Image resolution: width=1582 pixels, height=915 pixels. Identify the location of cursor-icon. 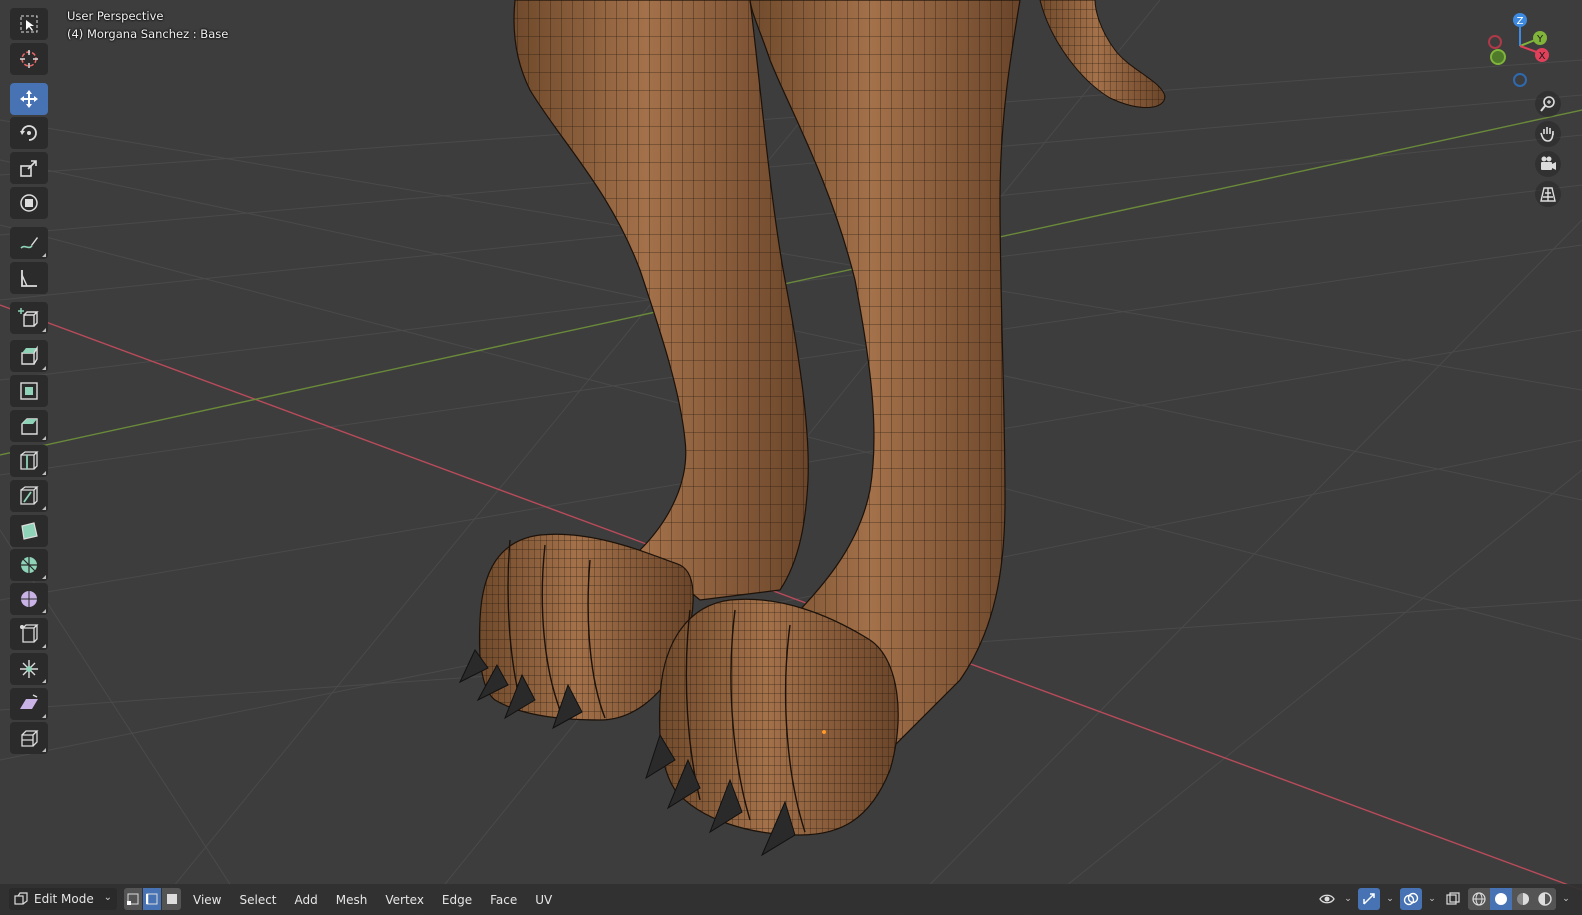
(29, 59).